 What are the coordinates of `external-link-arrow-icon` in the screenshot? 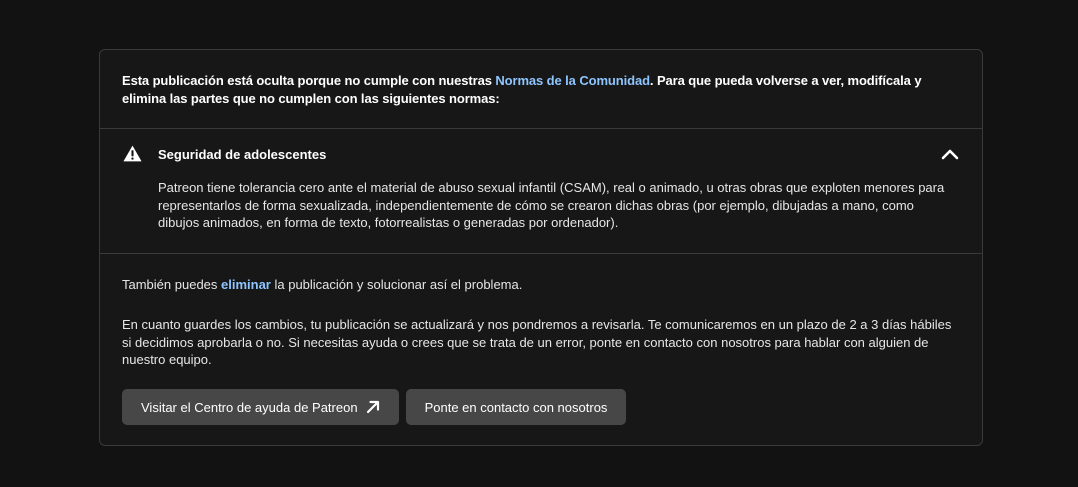 It's located at (372, 407).